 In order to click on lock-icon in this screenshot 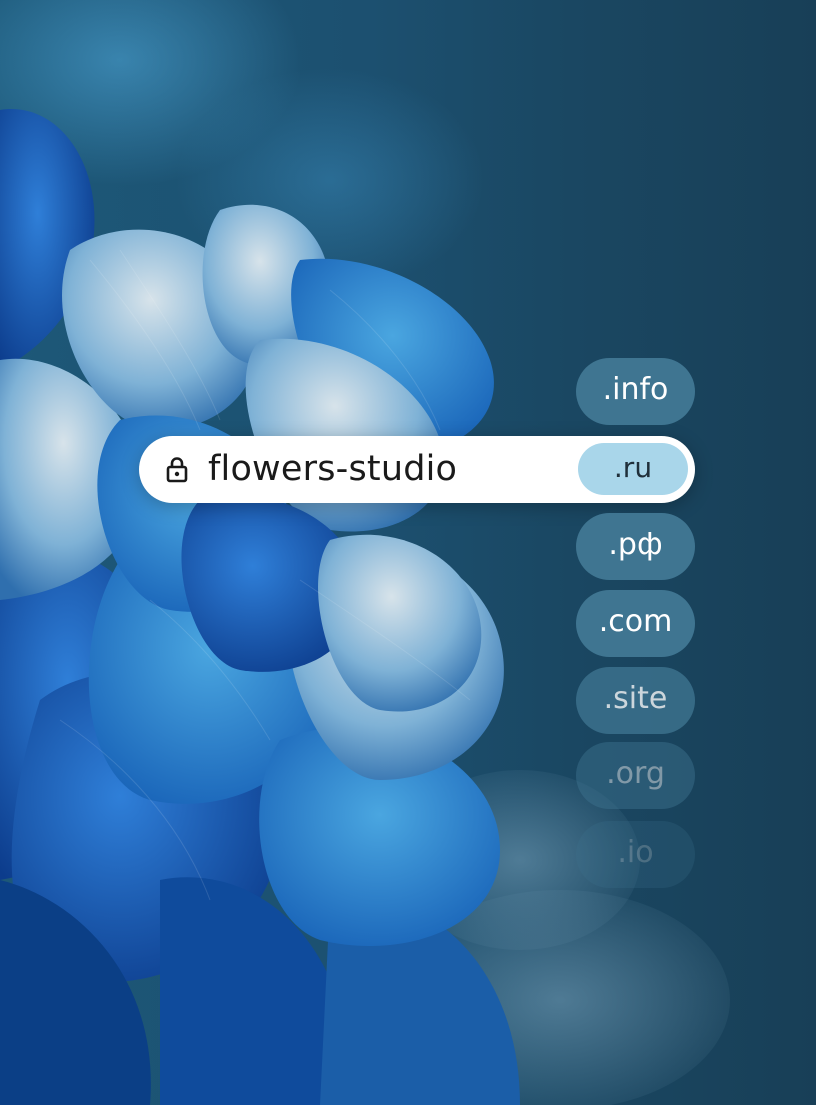, I will do `click(177, 470)`.